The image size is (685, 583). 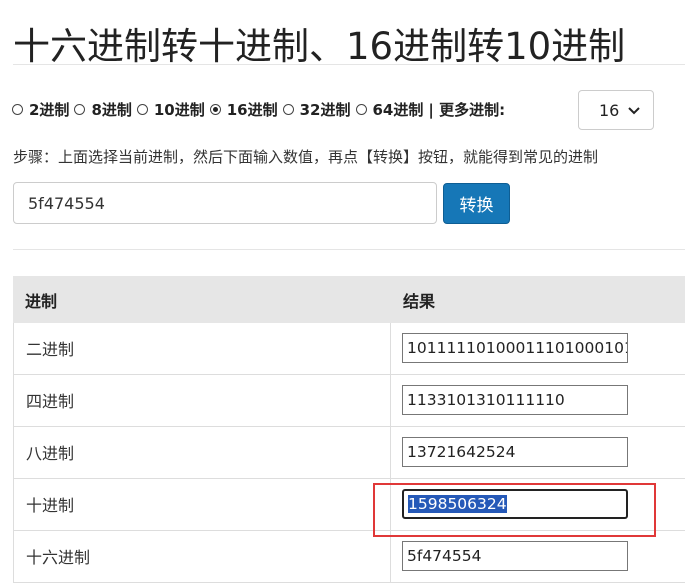 What do you see at coordinates (515, 400) in the screenshot?
I see `result-quaternary-field: 1133101310111110` at bounding box center [515, 400].